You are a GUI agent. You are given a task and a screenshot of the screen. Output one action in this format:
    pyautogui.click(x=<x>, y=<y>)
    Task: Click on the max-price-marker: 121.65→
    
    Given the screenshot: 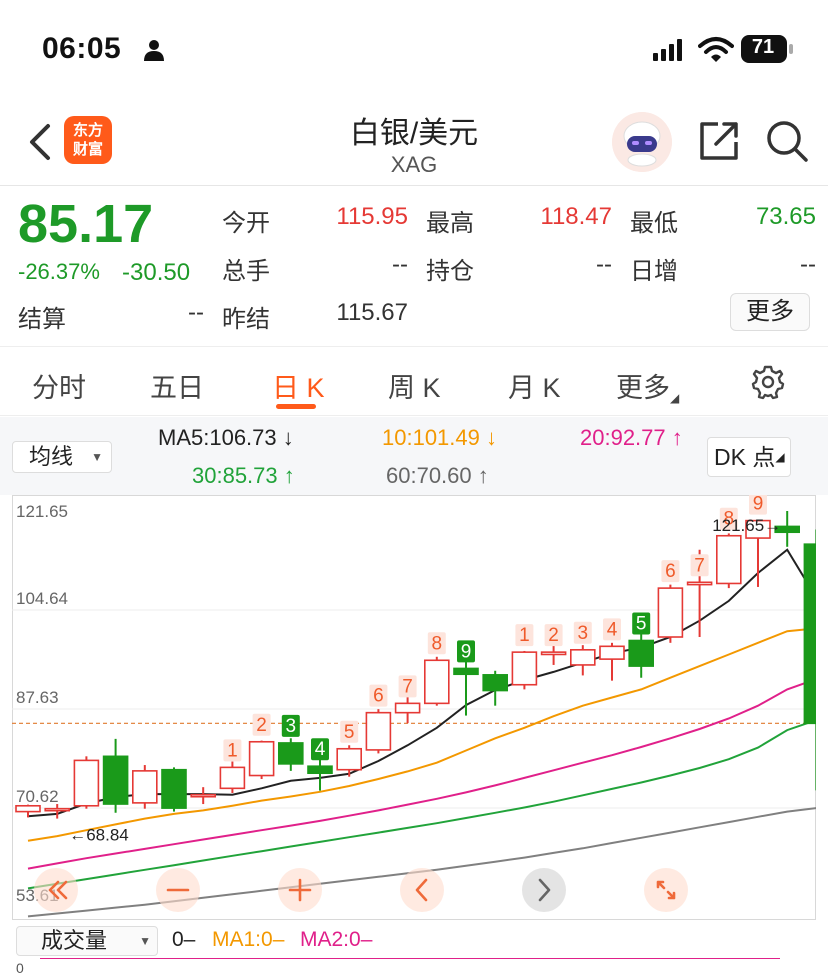 What is the action you would take?
    pyautogui.click(x=746, y=525)
    